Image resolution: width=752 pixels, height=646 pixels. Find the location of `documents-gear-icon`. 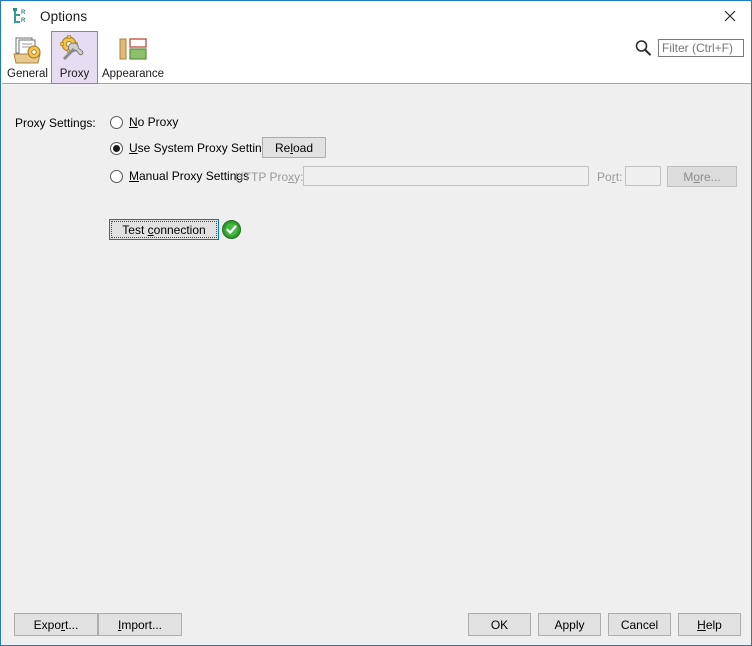

documents-gear-icon is located at coordinates (28, 50).